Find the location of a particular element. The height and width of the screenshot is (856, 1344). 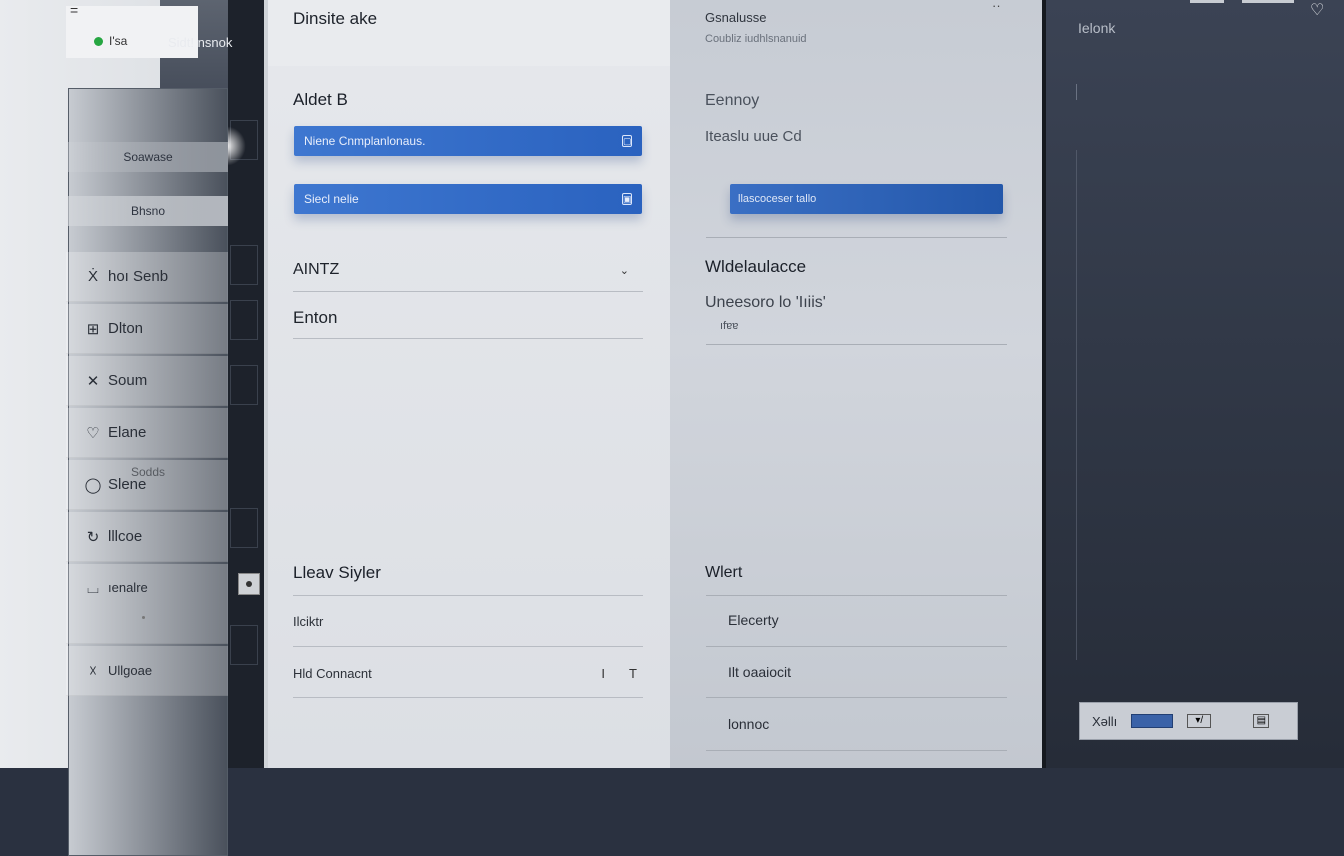

nav-item-4: ◯ Slene is located at coordinates (147, 485).